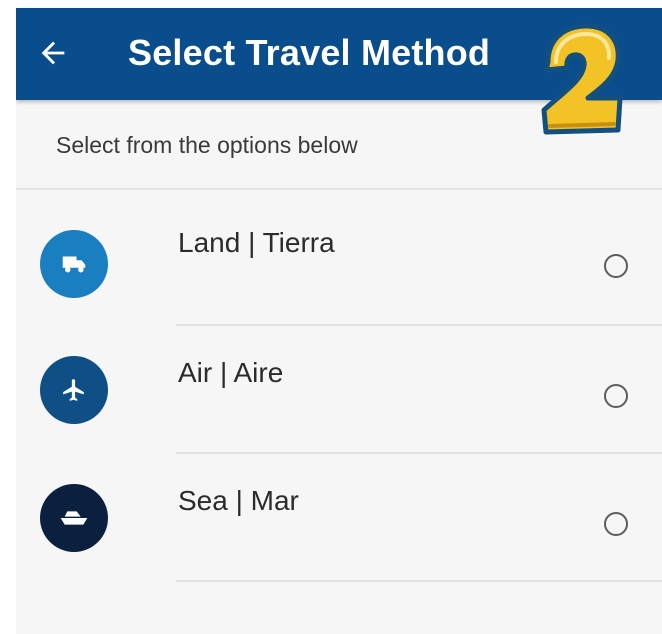 The height and width of the screenshot is (634, 662). What do you see at coordinates (256, 242) in the screenshot?
I see `option-label: Land | Tierra` at bounding box center [256, 242].